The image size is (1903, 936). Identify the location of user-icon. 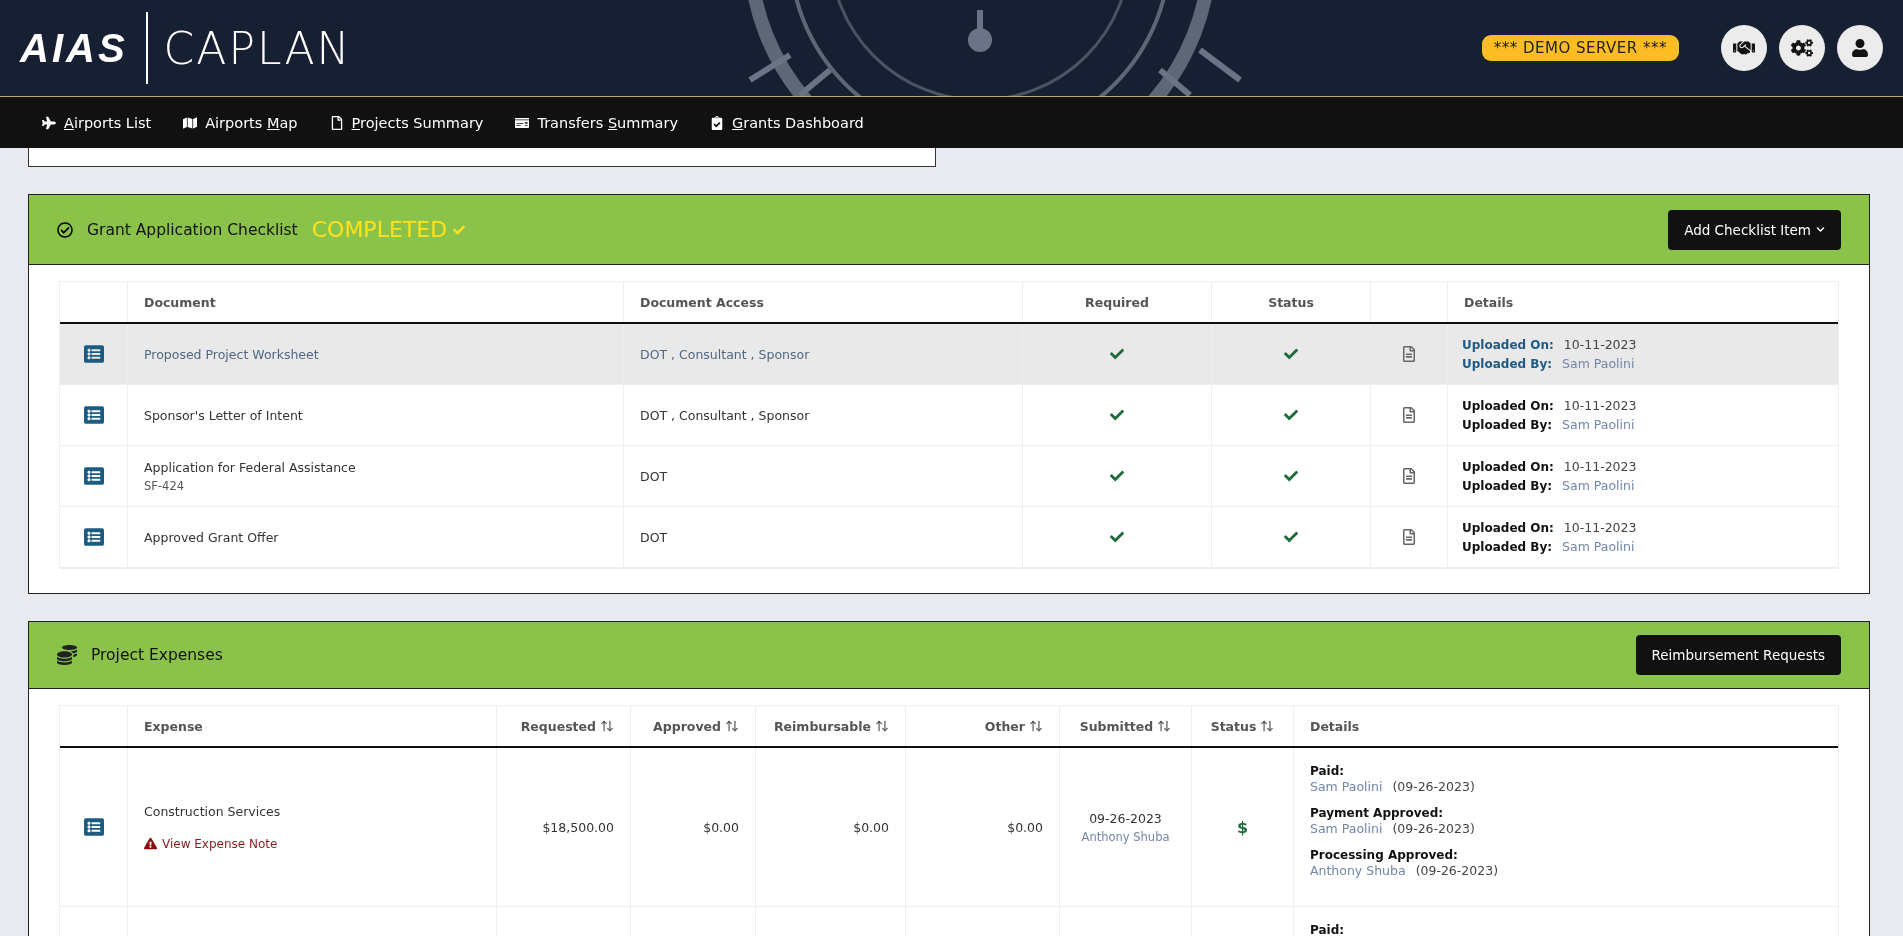
(1860, 48).